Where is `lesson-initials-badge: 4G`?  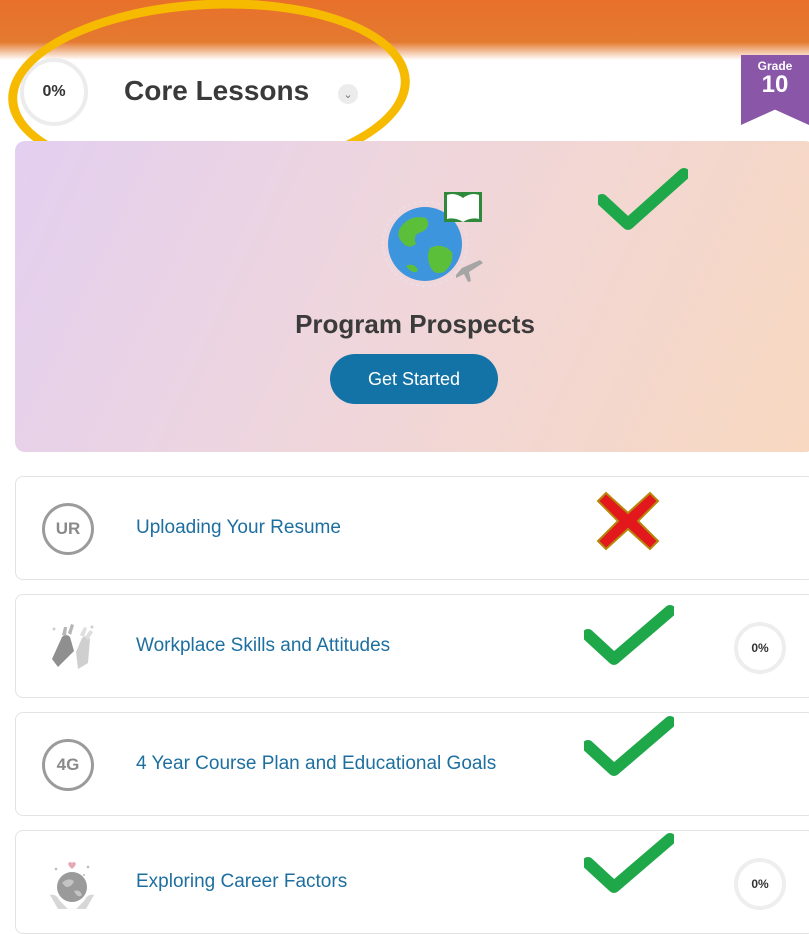
lesson-initials-badge: 4G is located at coordinates (68, 765).